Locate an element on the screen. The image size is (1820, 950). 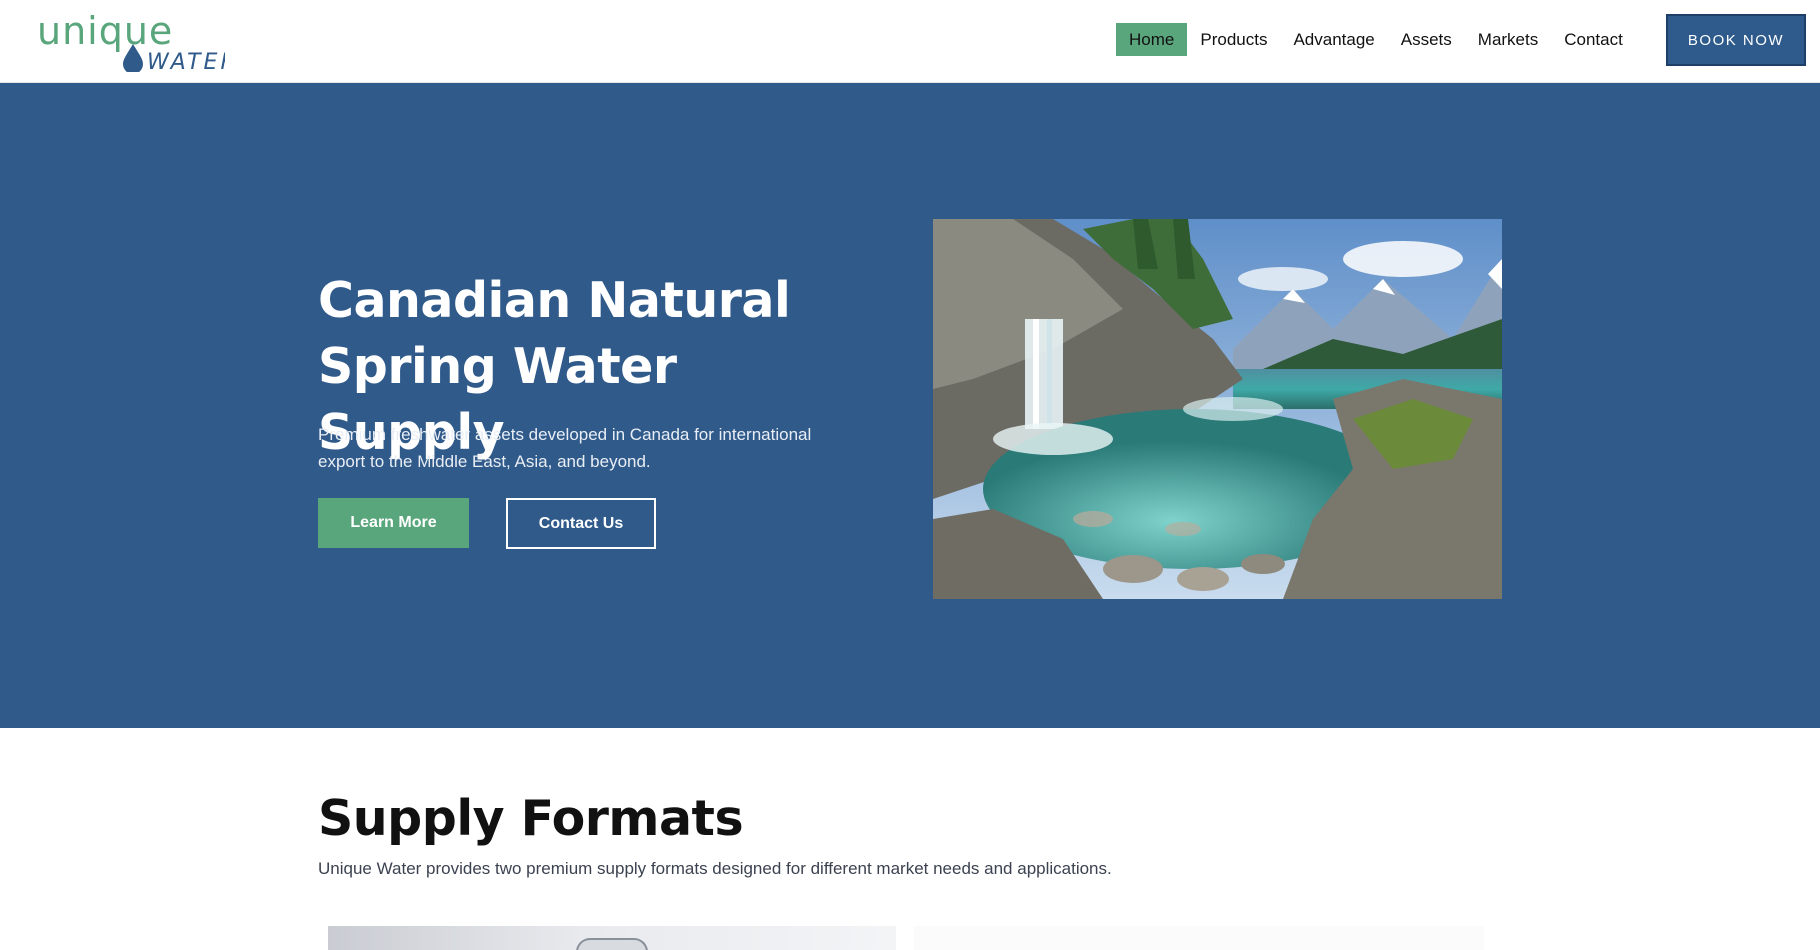
bottle-cap-icon is located at coordinates (612, 944).